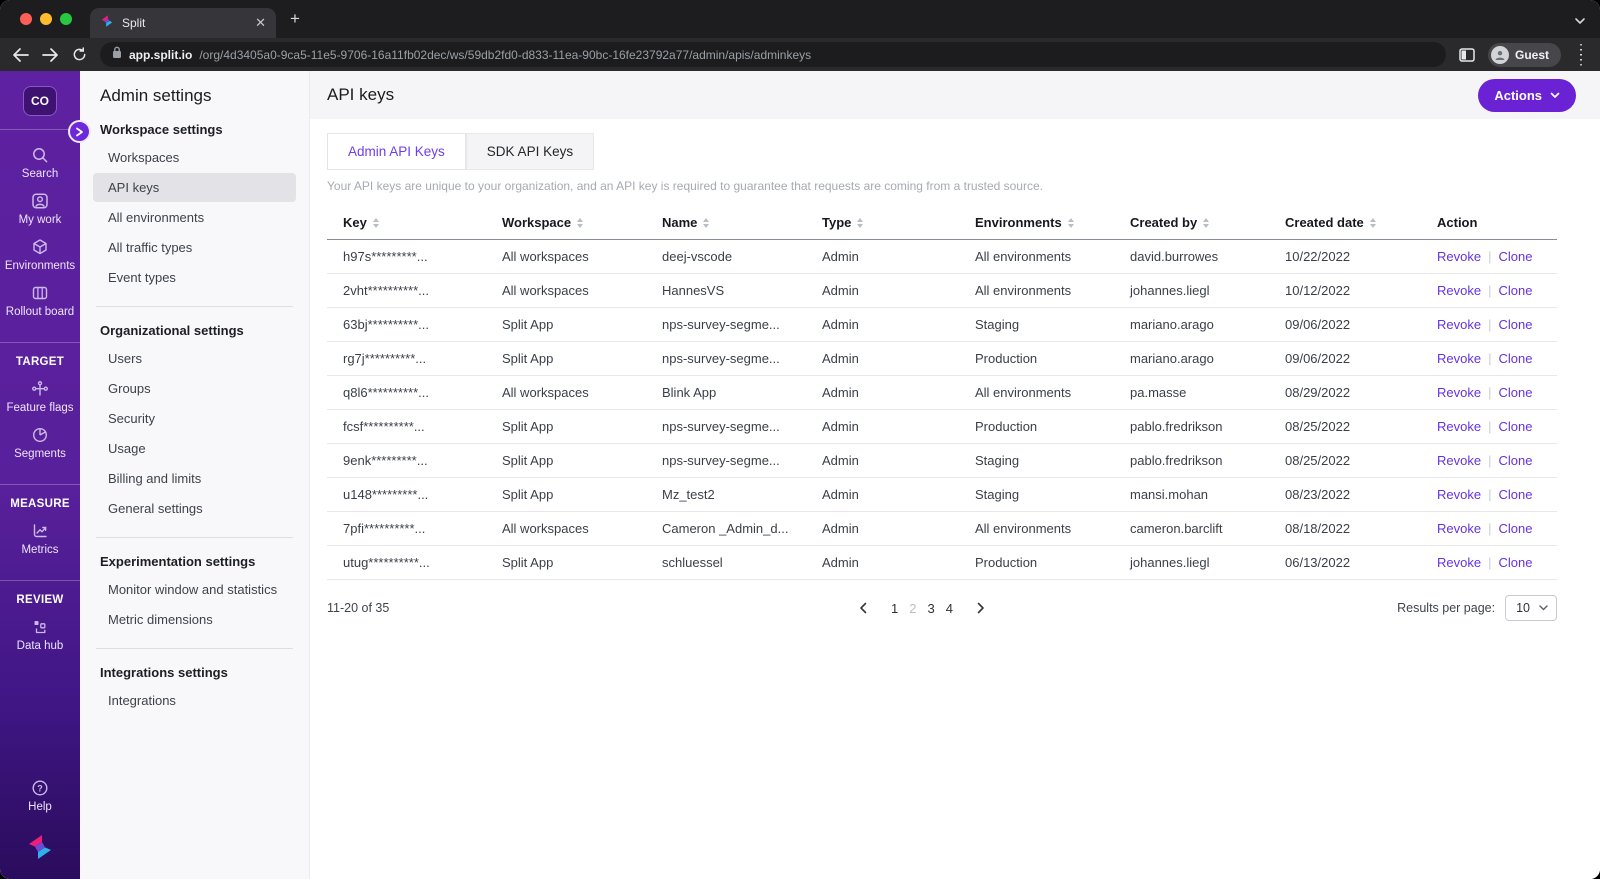  What do you see at coordinates (40, 634) in the screenshot?
I see `sidebar-item-data-hub: Data hub` at bounding box center [40, 634].